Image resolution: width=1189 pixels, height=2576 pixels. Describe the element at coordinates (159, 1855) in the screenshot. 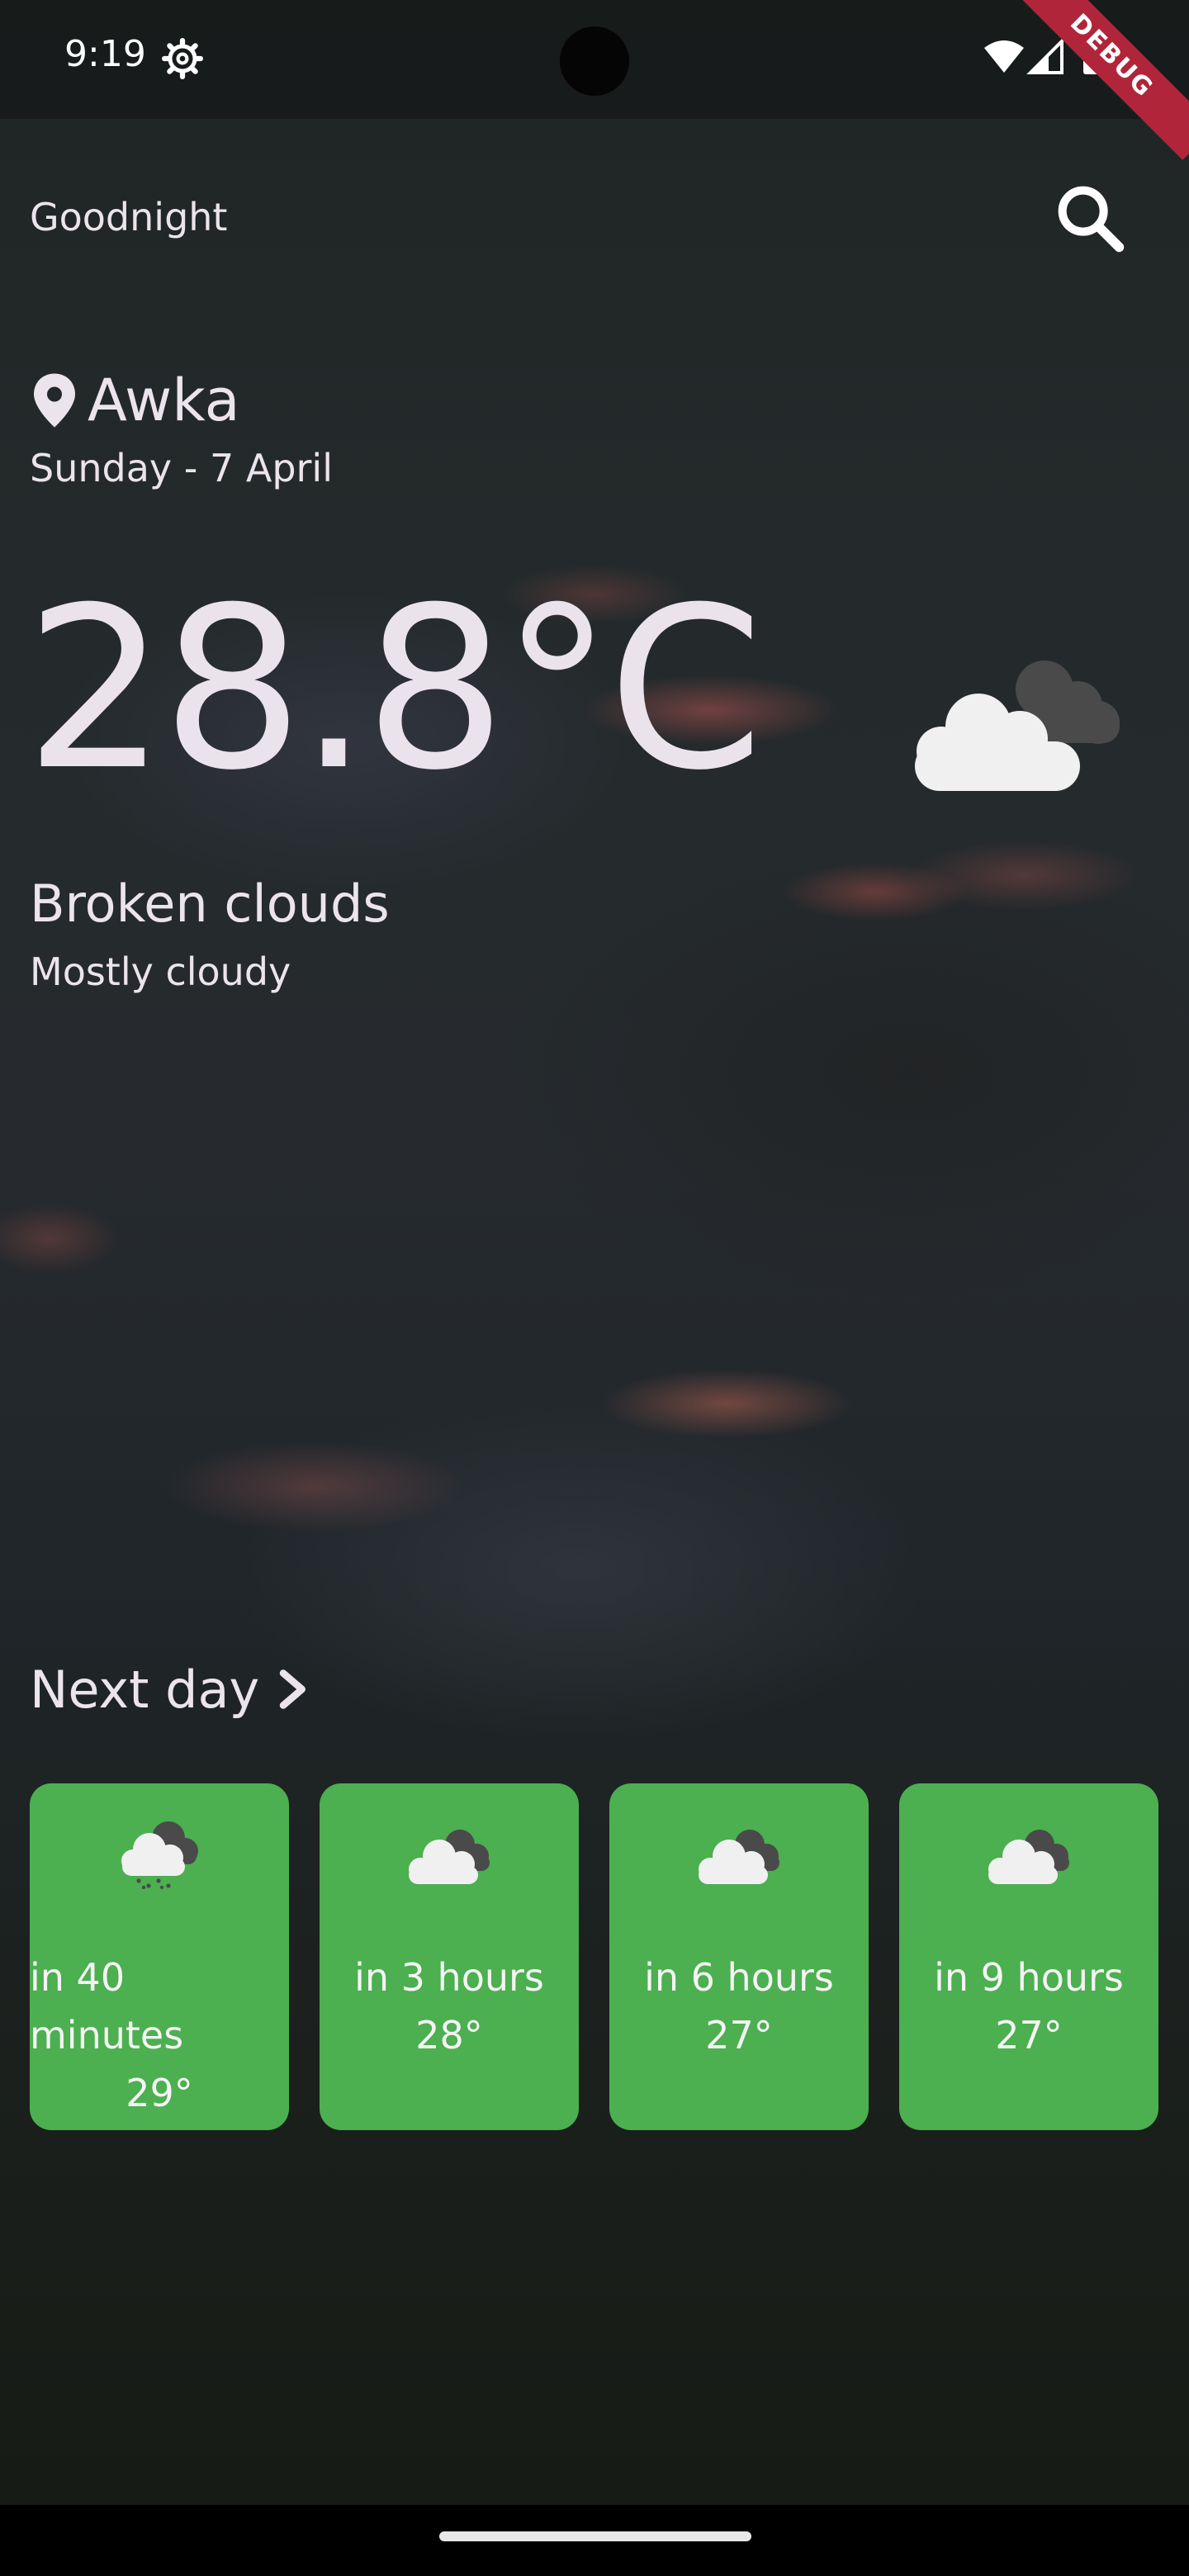

I see `rain-cloud-icon` at that location.